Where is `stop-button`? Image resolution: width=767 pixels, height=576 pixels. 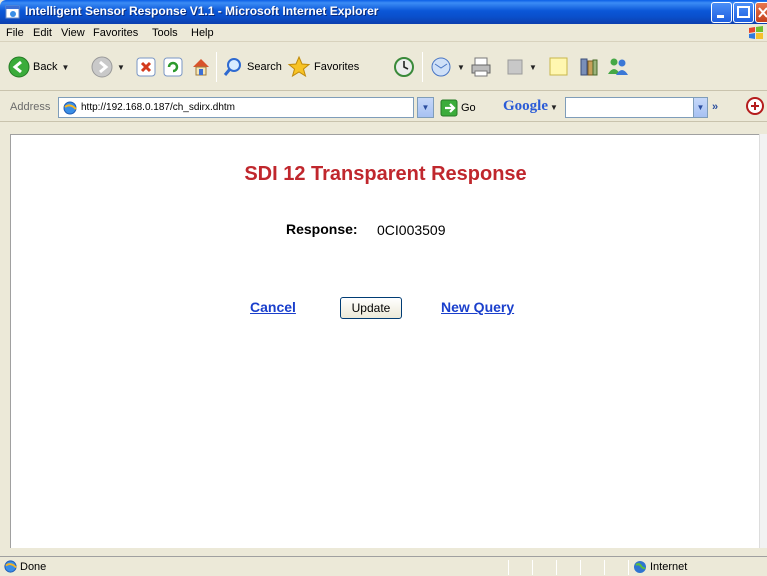 stop-button is located at coordinates (146, 67).